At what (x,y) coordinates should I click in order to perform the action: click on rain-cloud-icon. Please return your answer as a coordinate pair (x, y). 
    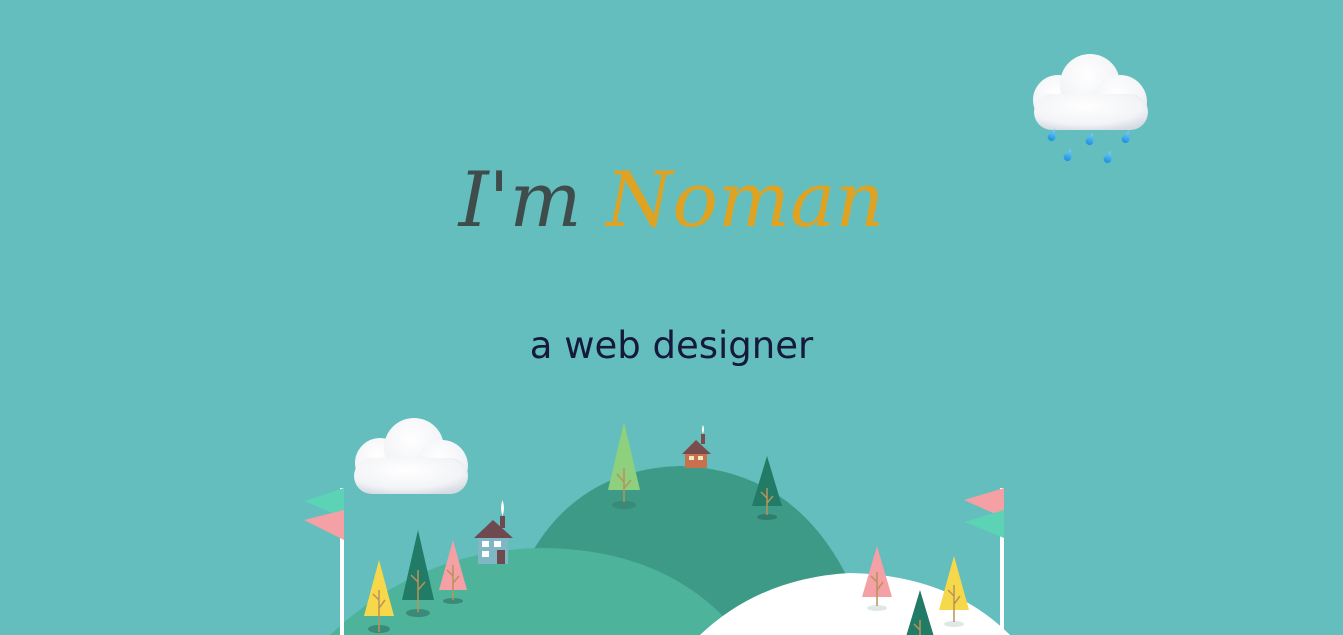
    Looking at the image, I should click on (1090, 108).